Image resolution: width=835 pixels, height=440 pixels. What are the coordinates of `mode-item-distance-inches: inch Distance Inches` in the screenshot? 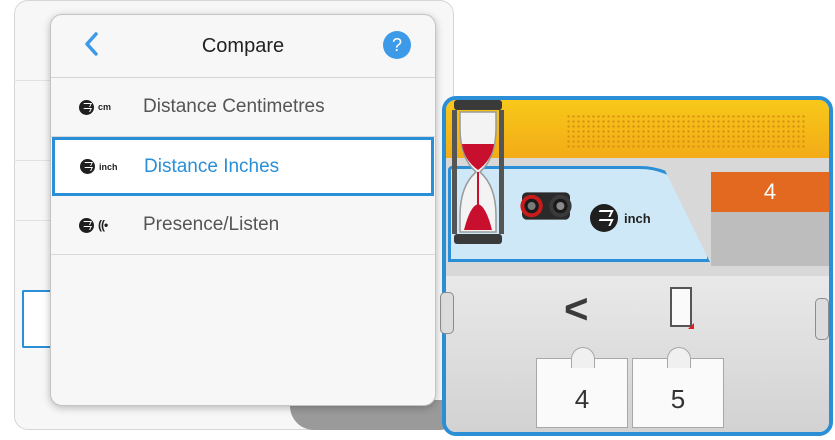 It's located at (243, 166).